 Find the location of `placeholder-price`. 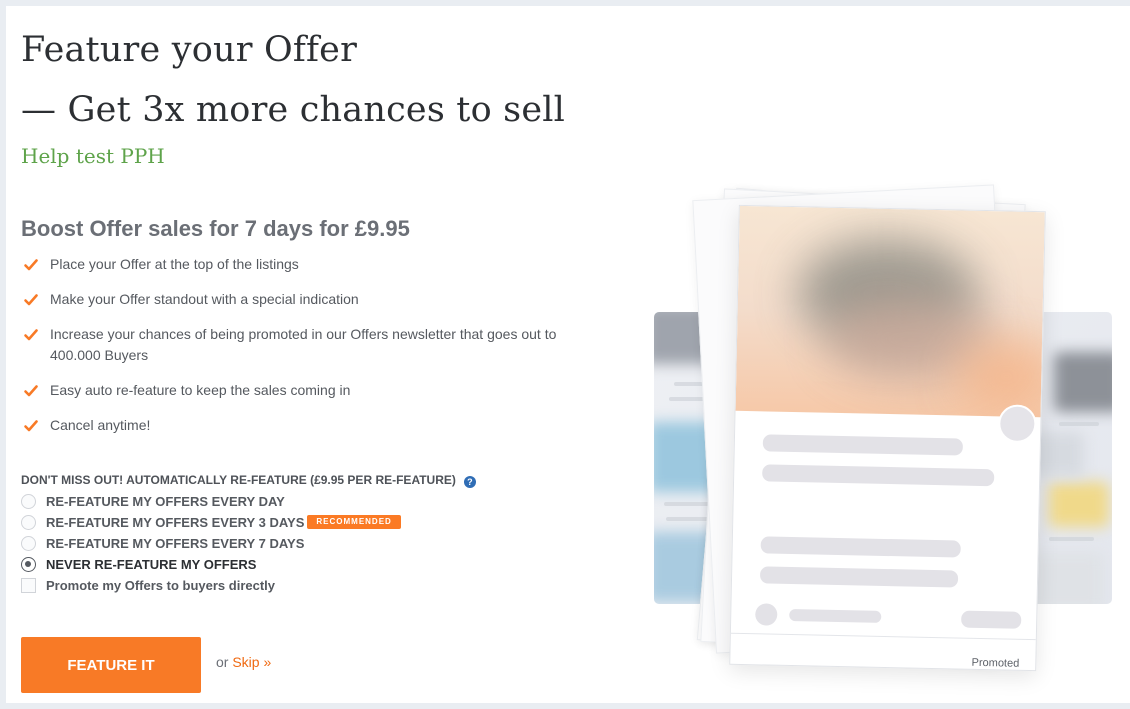

placeholder-price is located at coordinates (991, 619).